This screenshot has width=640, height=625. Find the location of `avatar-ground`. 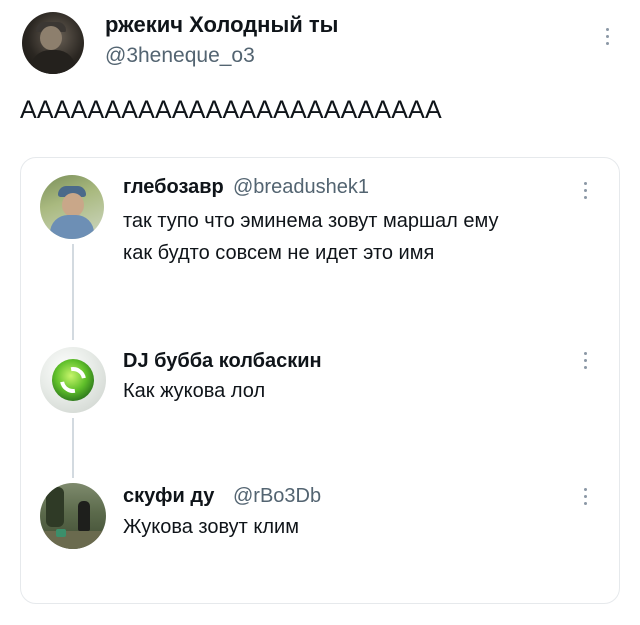

avatar-ground is located at coordinates (73, 540).